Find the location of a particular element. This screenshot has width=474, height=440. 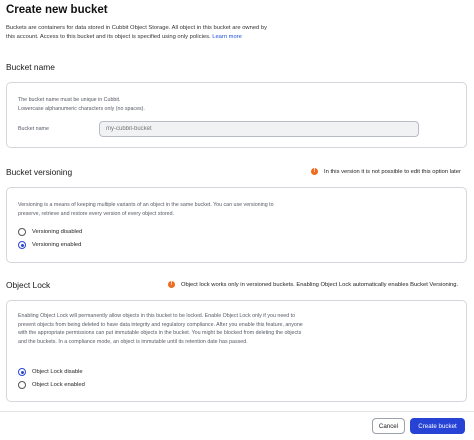

page-title: Create new bucket is located at coordinates (57, 10).